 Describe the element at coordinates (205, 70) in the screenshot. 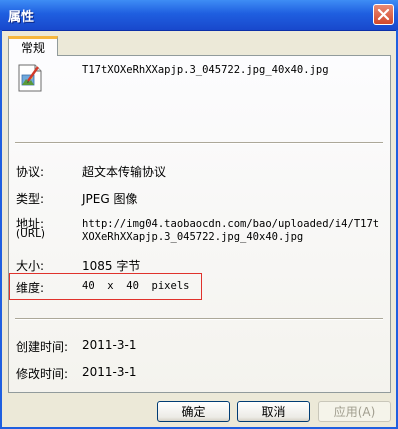

I see `file-name: T17tXOXeRhXXapjp.3_045722.jpg_40x40.jpg` at that location.